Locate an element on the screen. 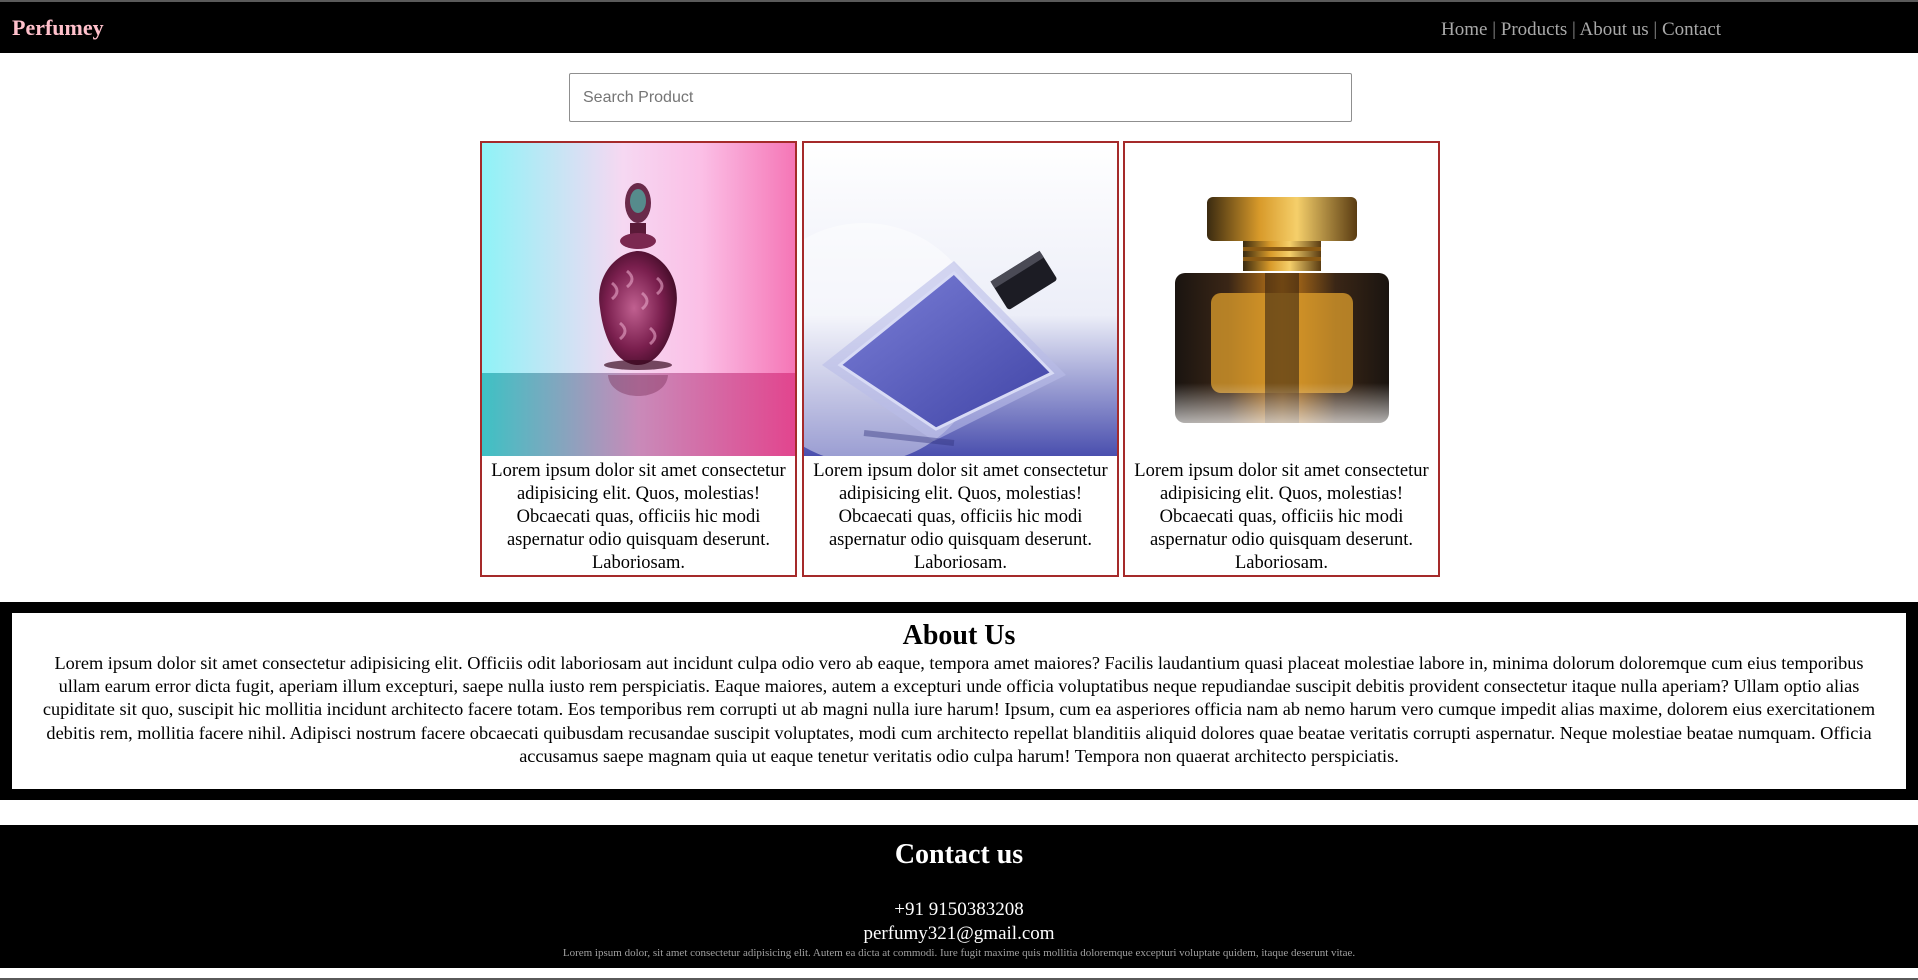 Image resolution: width=1918 pixels, height=980 pixels. nav-link-home: Home is located at coordinates (1464, 29).